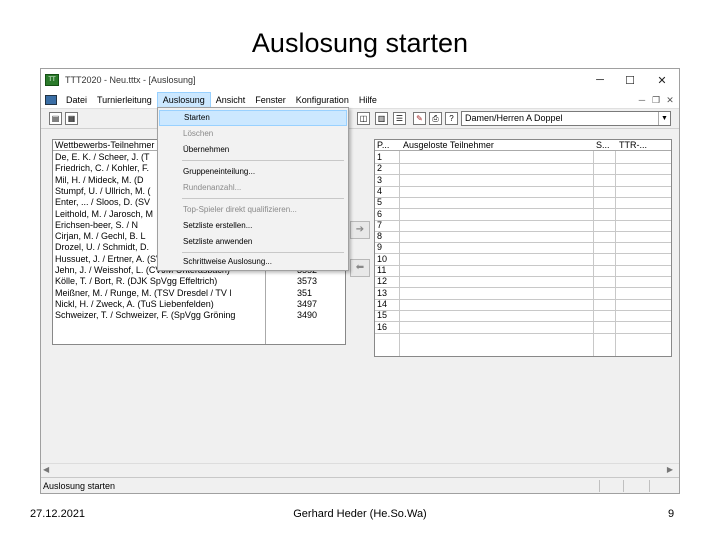 The image size is (720, 540). Describe the element at coordinates (435, 118) in the screenshot. I see `print-icon: ⎙` at that location.